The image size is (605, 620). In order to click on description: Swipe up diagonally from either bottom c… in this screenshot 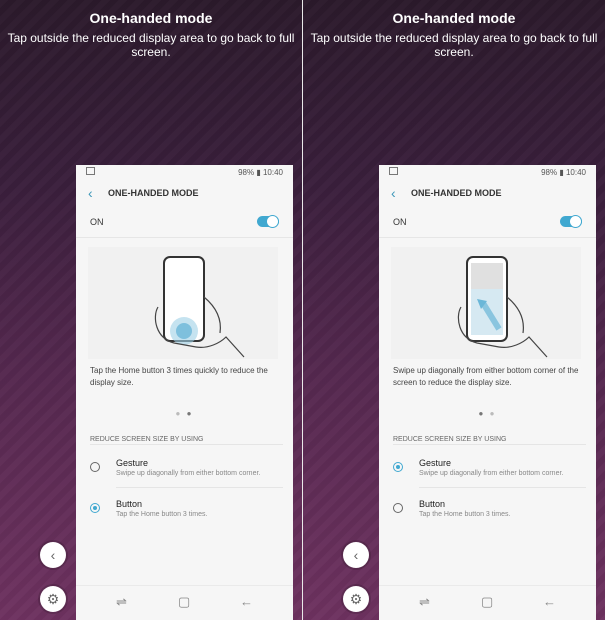, I will do `click(486, 376)`.